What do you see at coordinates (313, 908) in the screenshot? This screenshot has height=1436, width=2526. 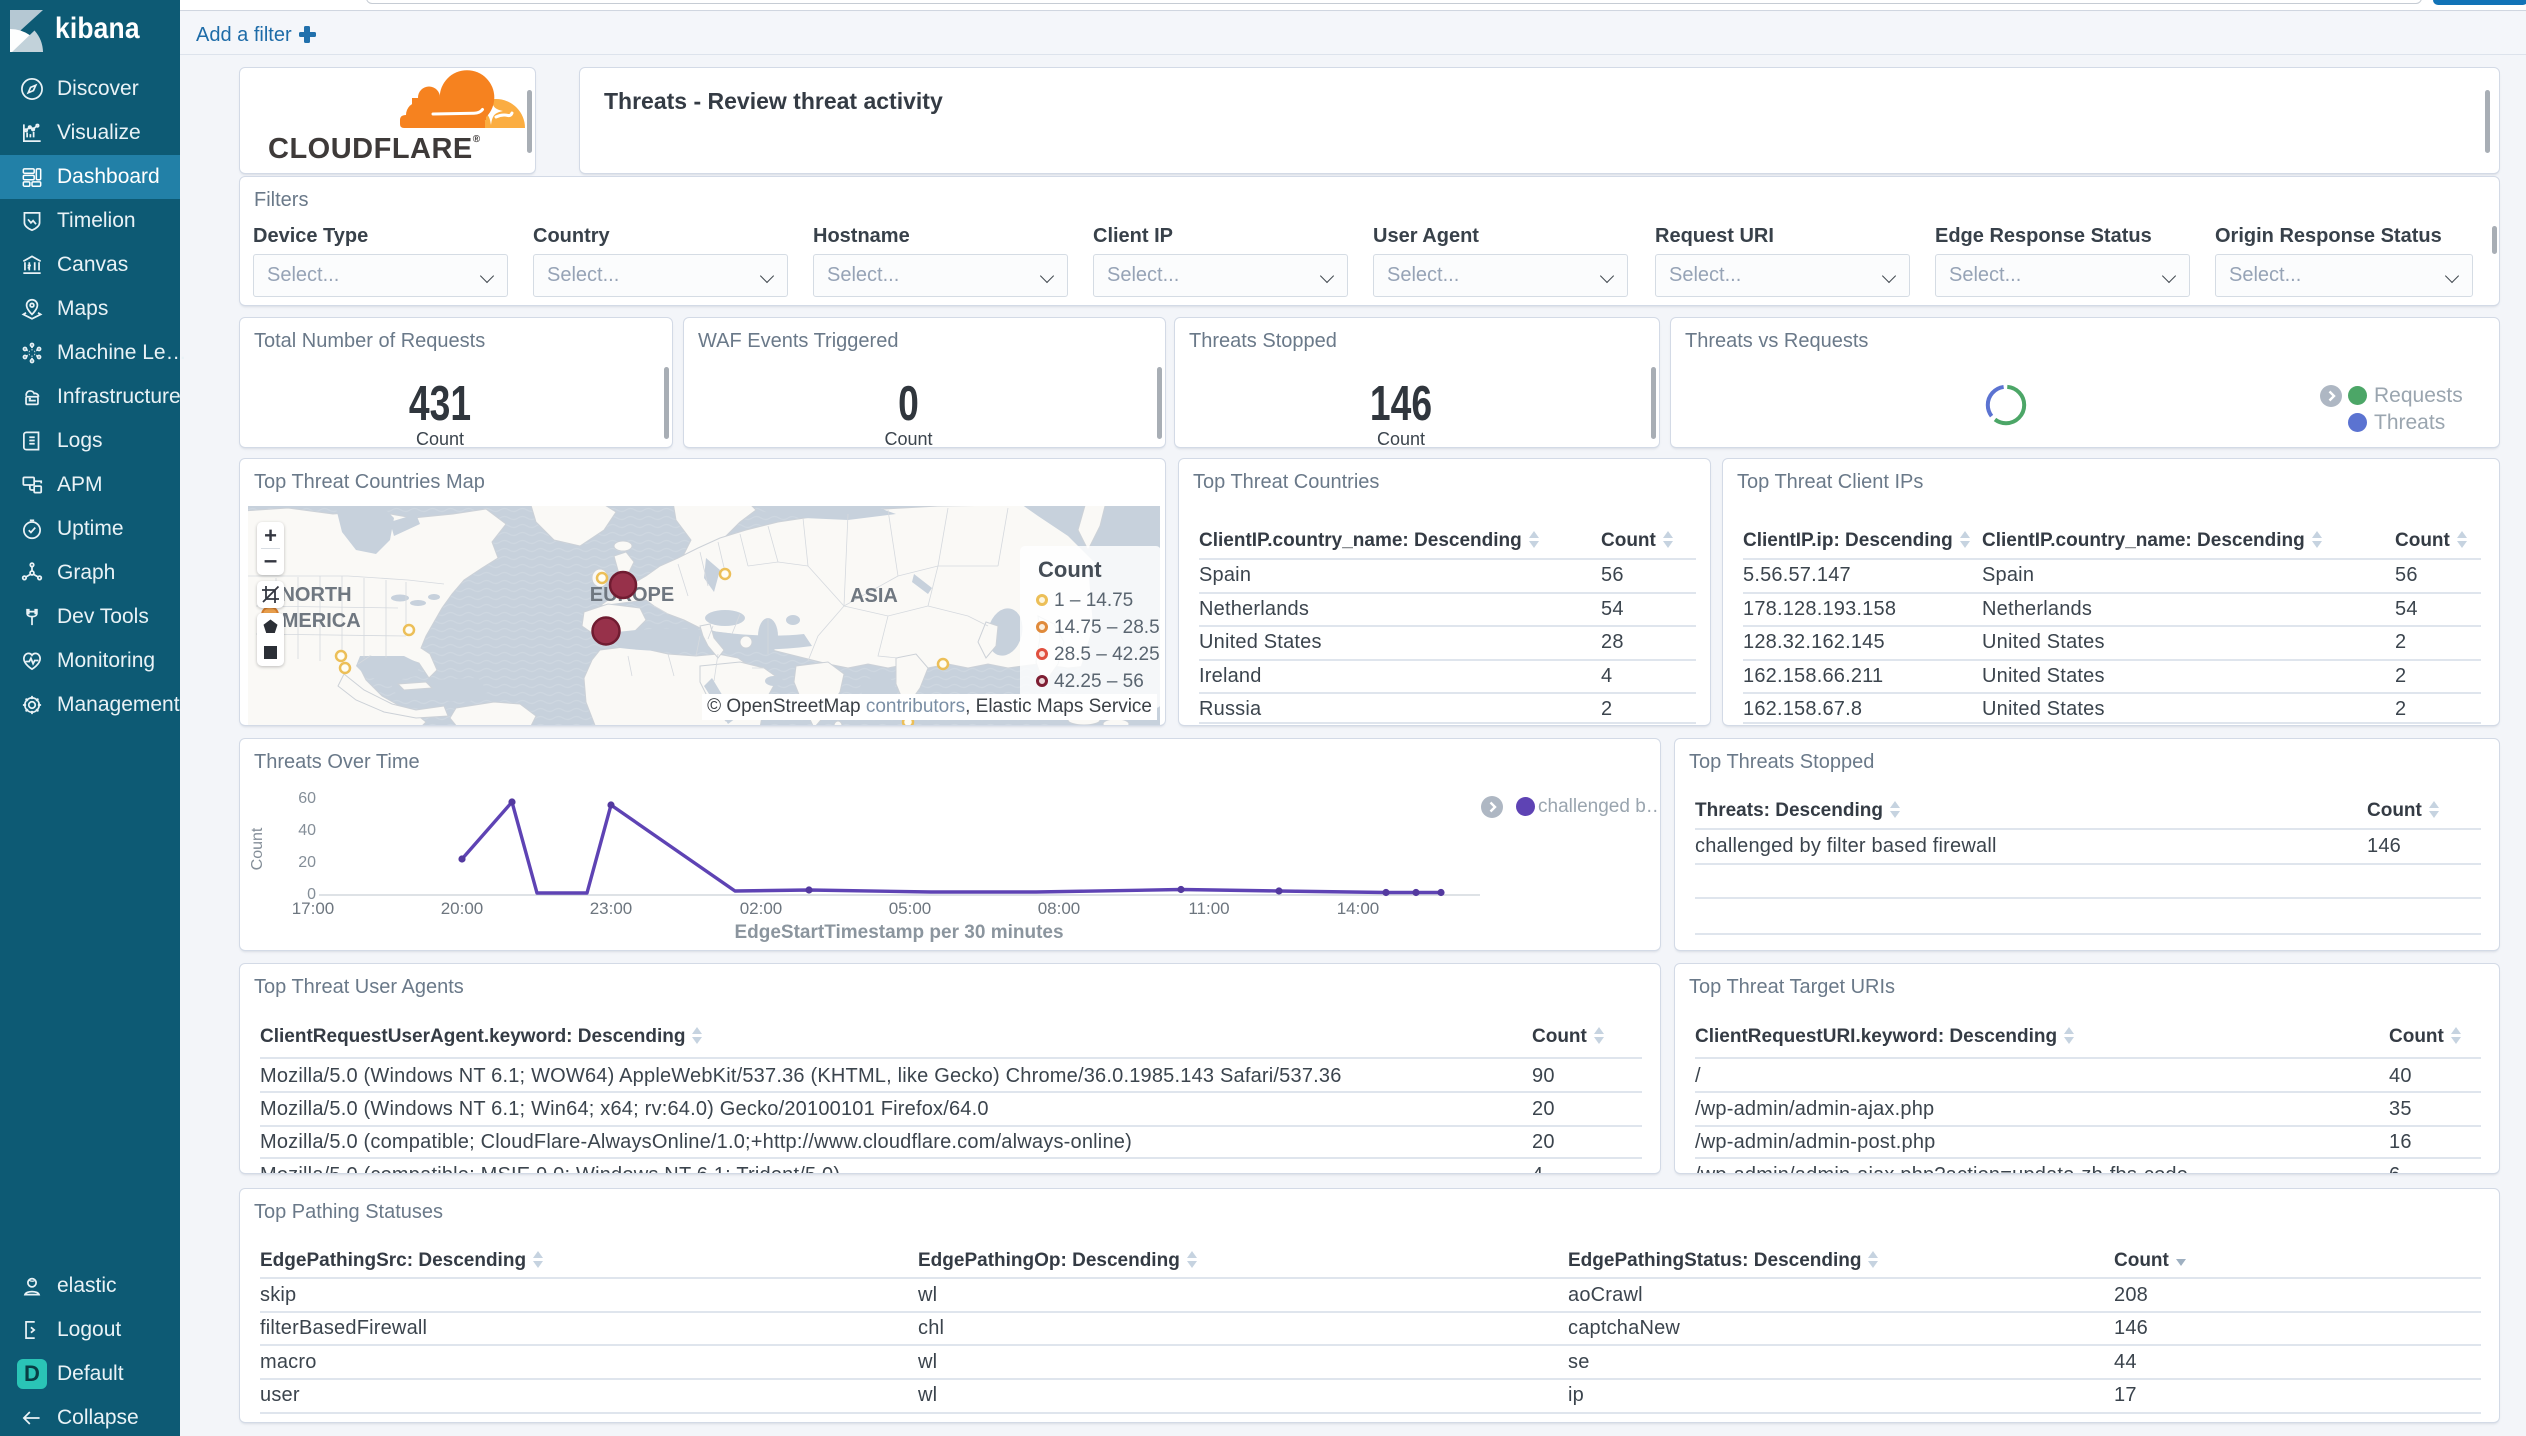 I see `svg-text: 17:00` at bounding box center [313, 908].